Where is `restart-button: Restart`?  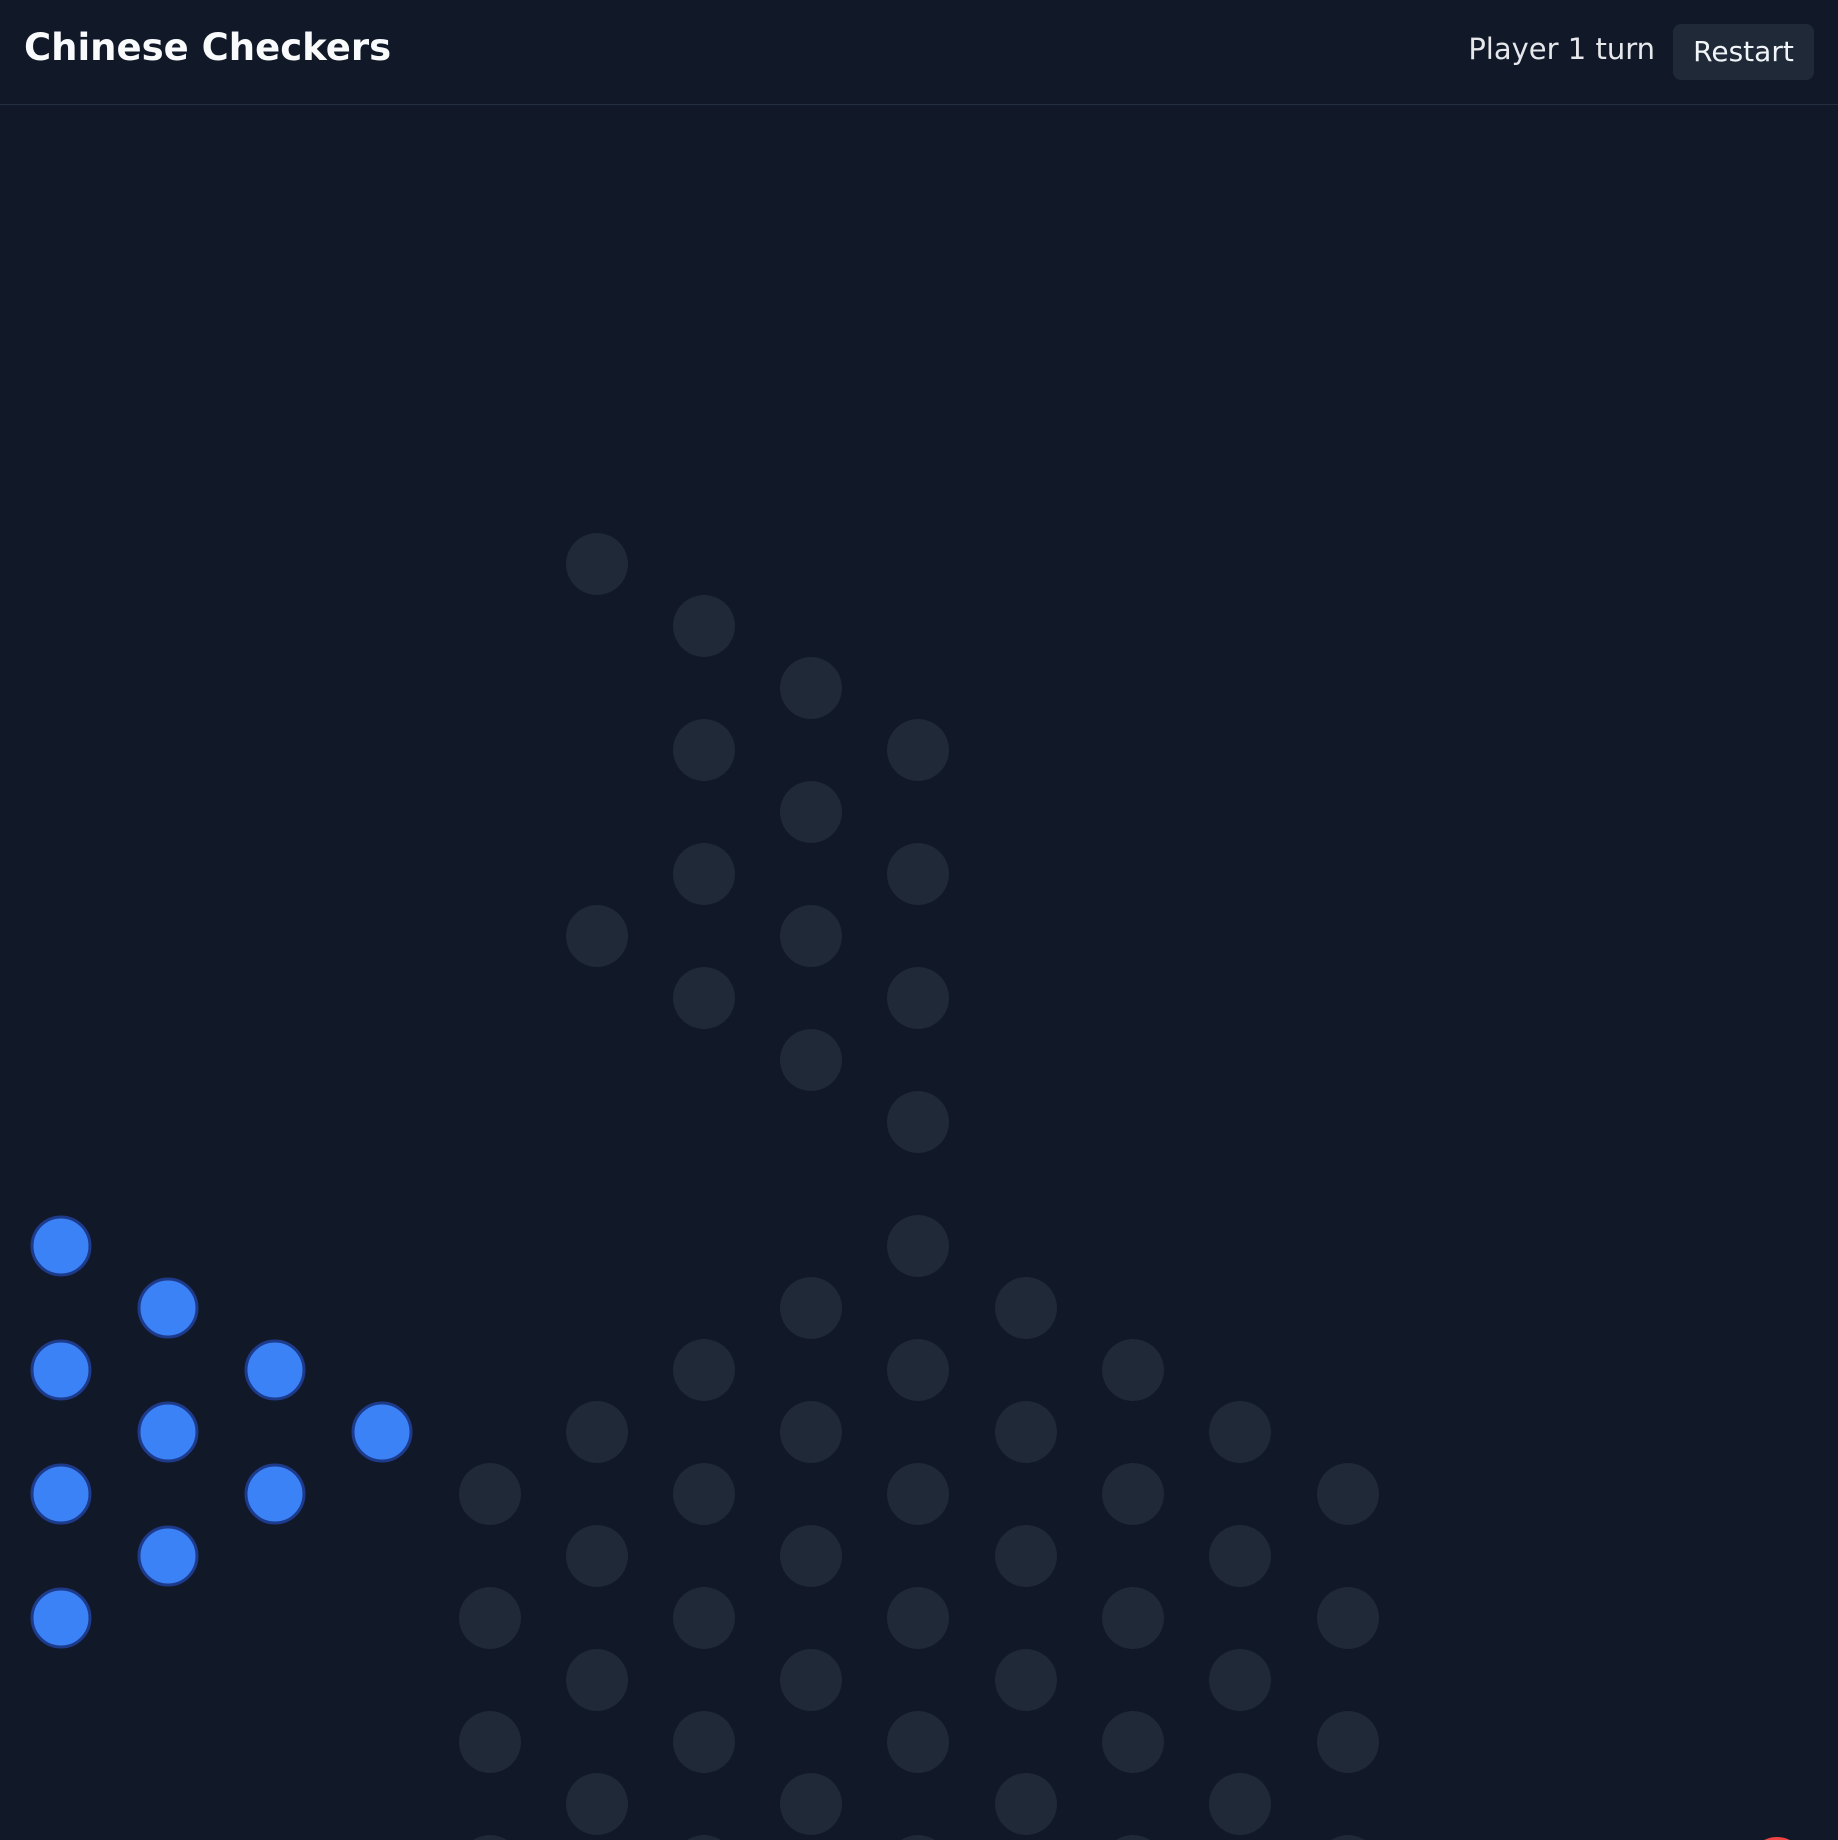 restart-button: Restart is located at coordinates (1743, 52).